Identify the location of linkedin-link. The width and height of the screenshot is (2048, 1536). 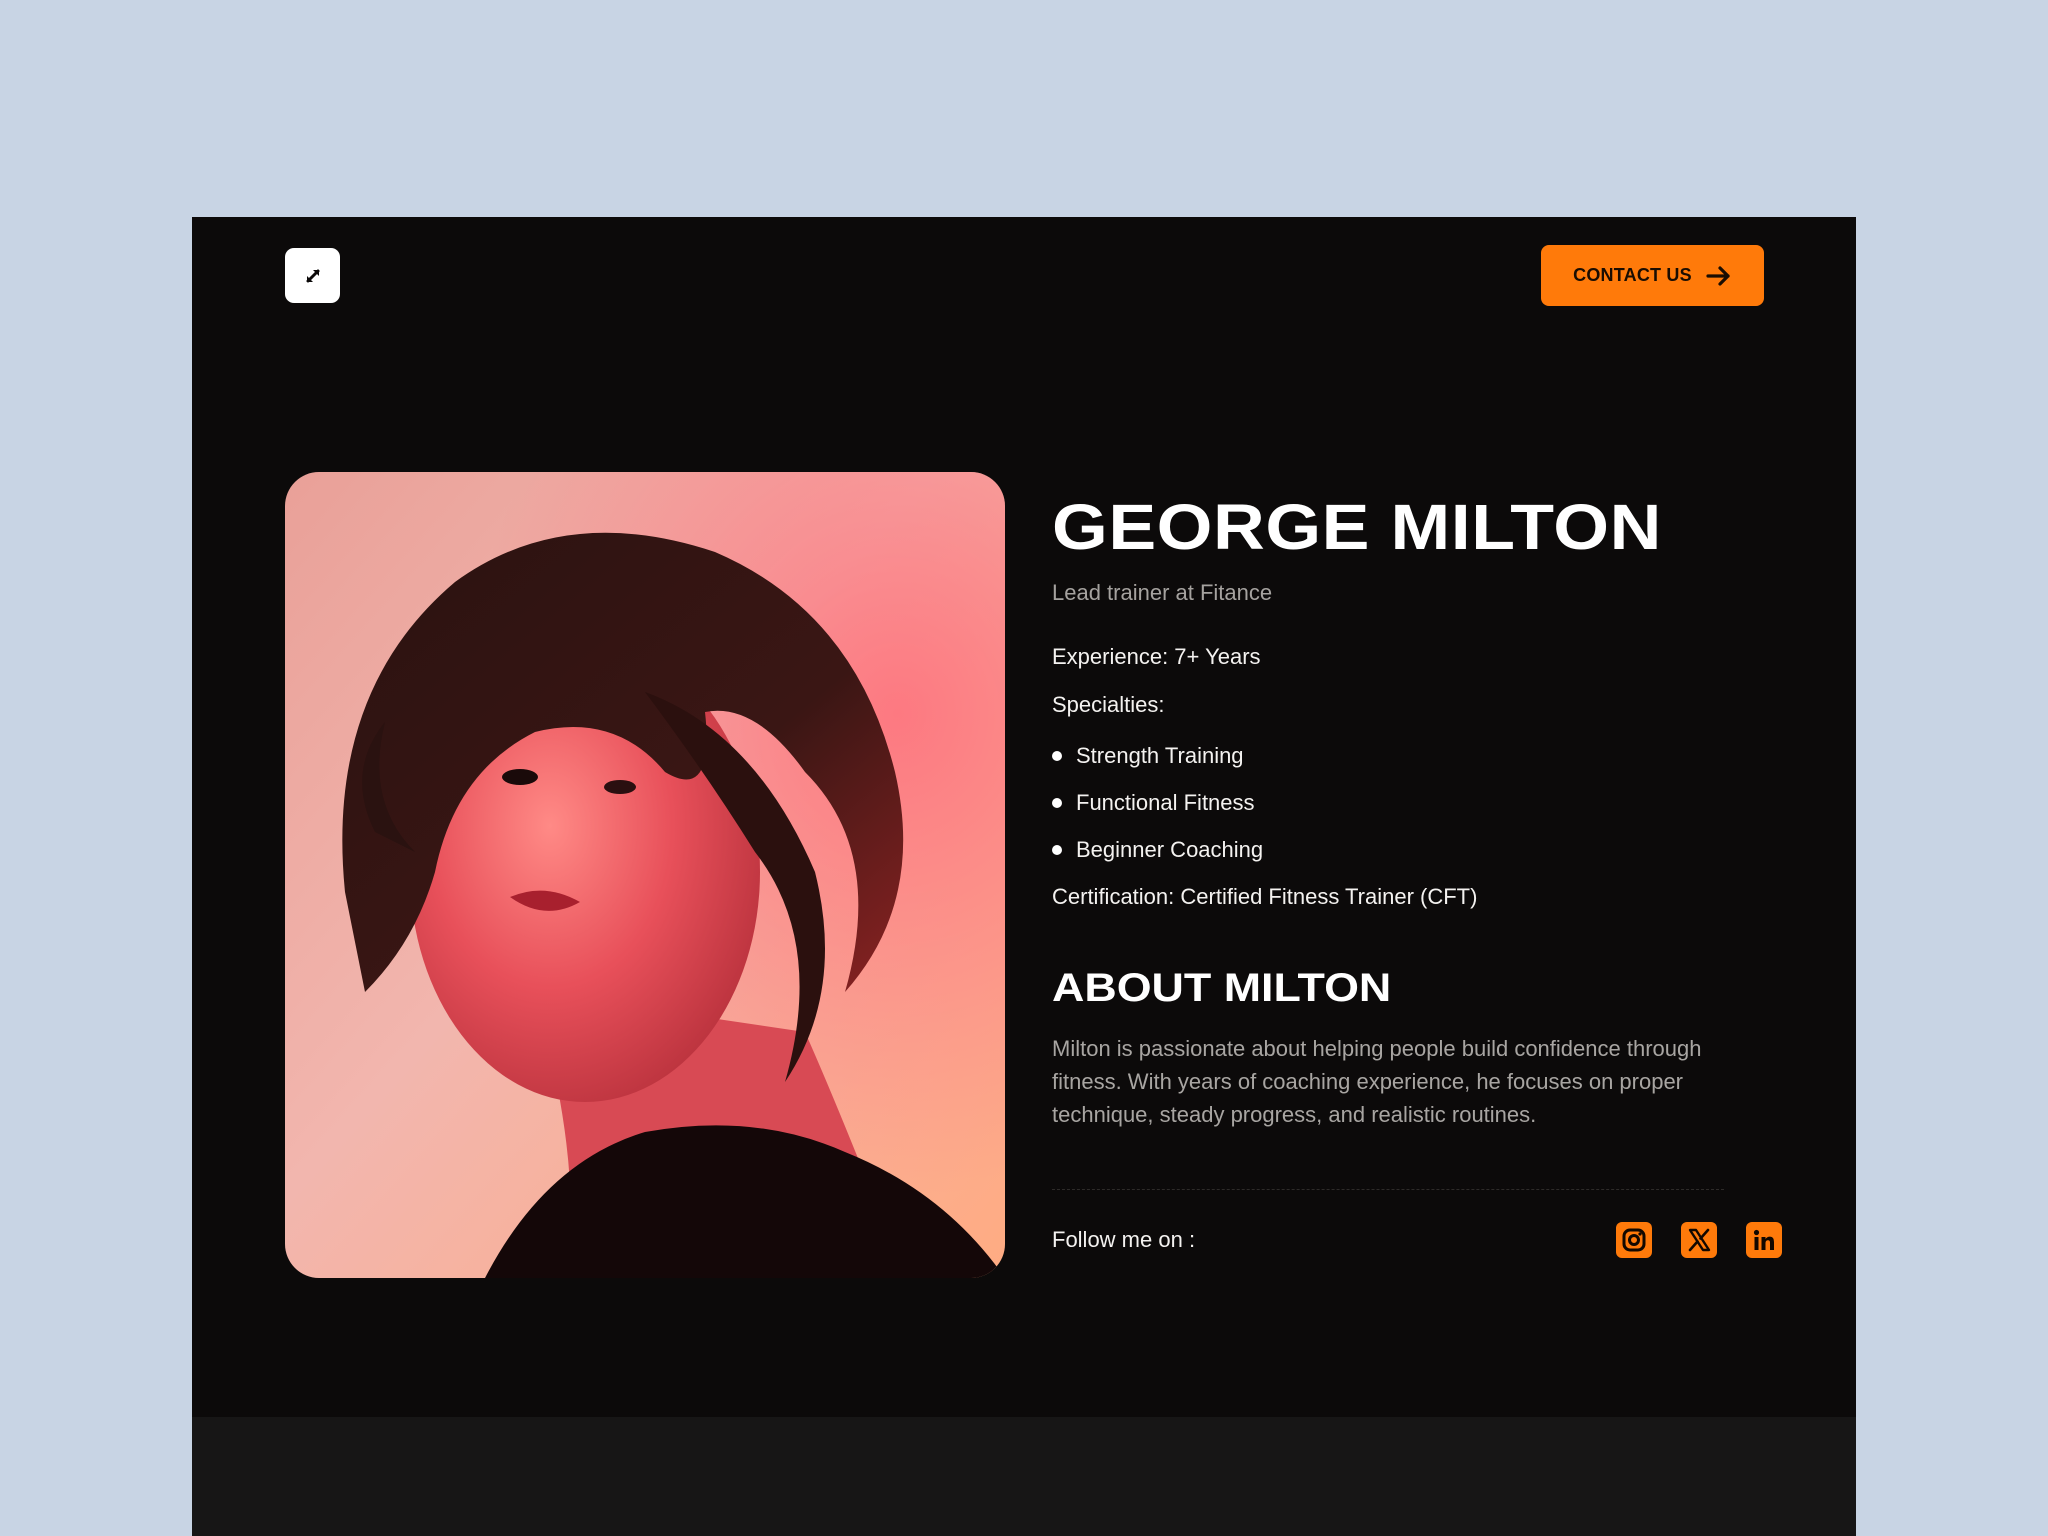
(1764, 1240).